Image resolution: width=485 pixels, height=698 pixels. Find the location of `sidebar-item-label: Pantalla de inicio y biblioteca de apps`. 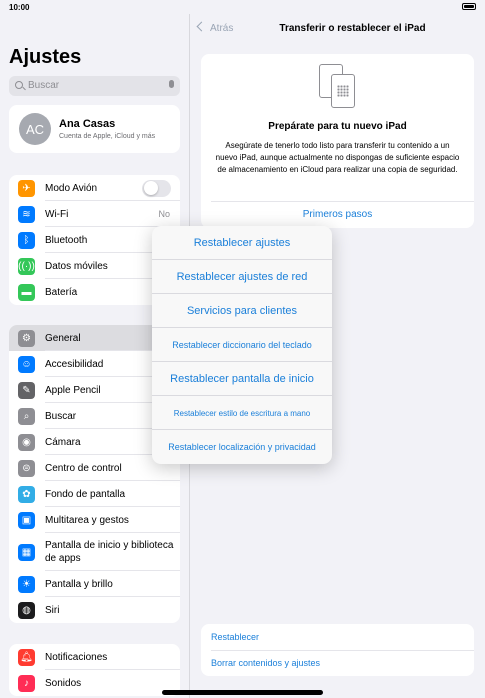

sidebar-item-label: Pantalla de inicio y biblioteca de apps is located at coordinates (109, 552).